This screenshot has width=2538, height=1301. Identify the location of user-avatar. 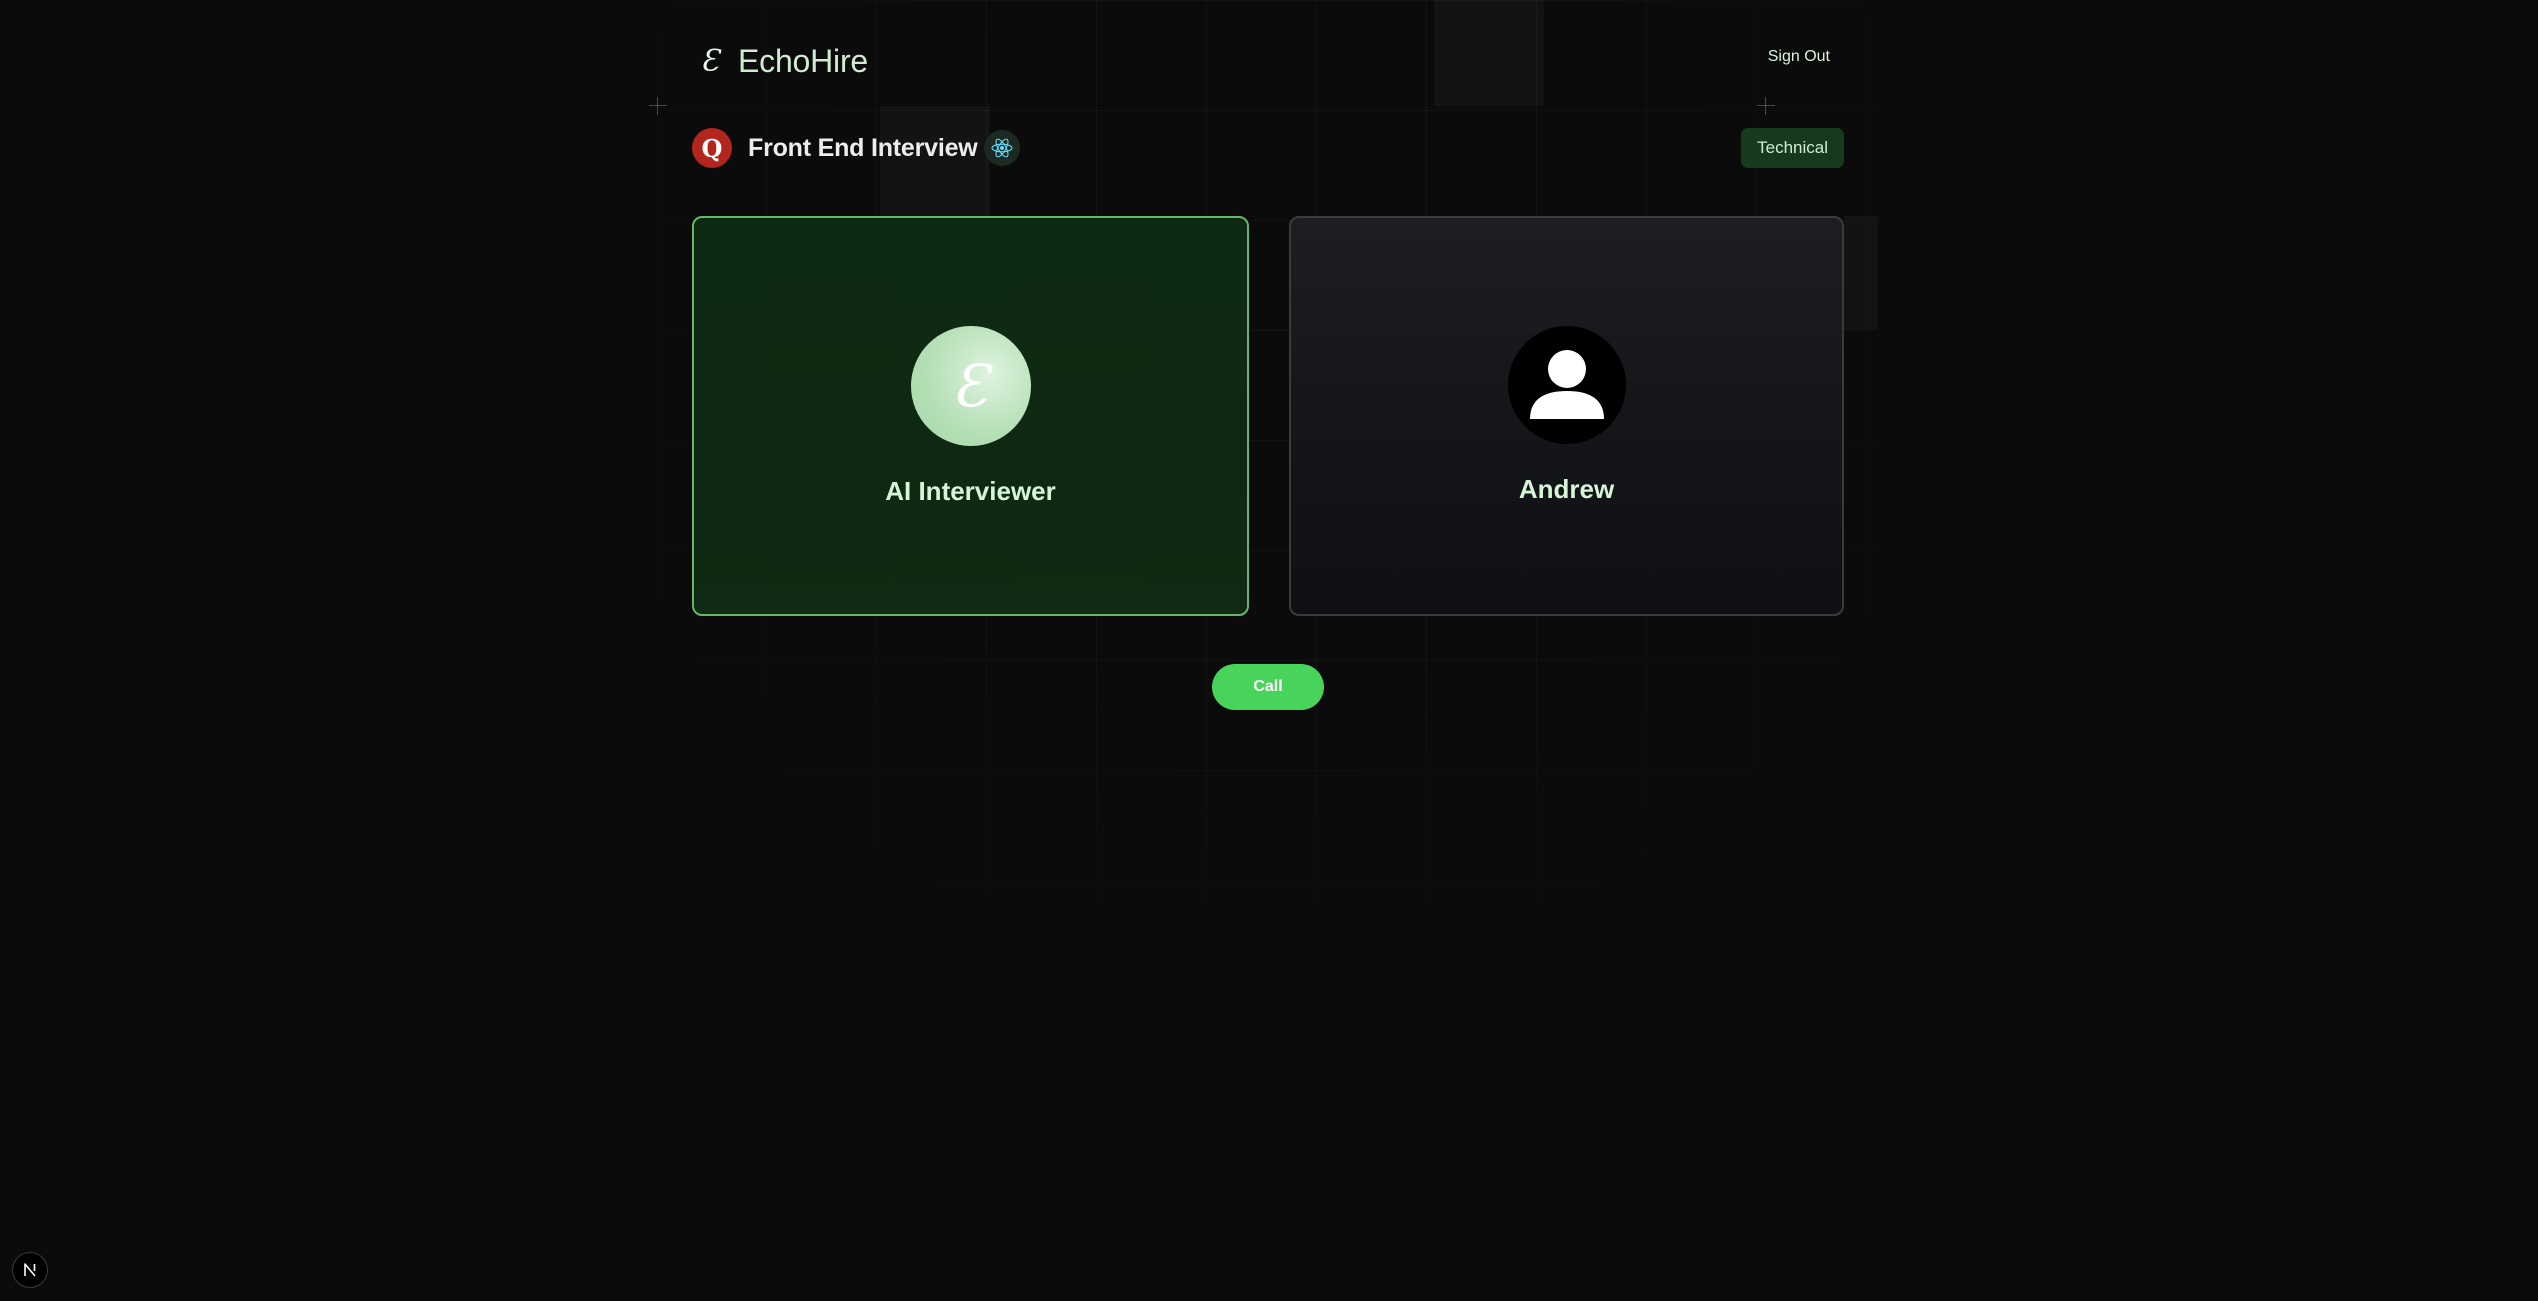
(1566, 385).